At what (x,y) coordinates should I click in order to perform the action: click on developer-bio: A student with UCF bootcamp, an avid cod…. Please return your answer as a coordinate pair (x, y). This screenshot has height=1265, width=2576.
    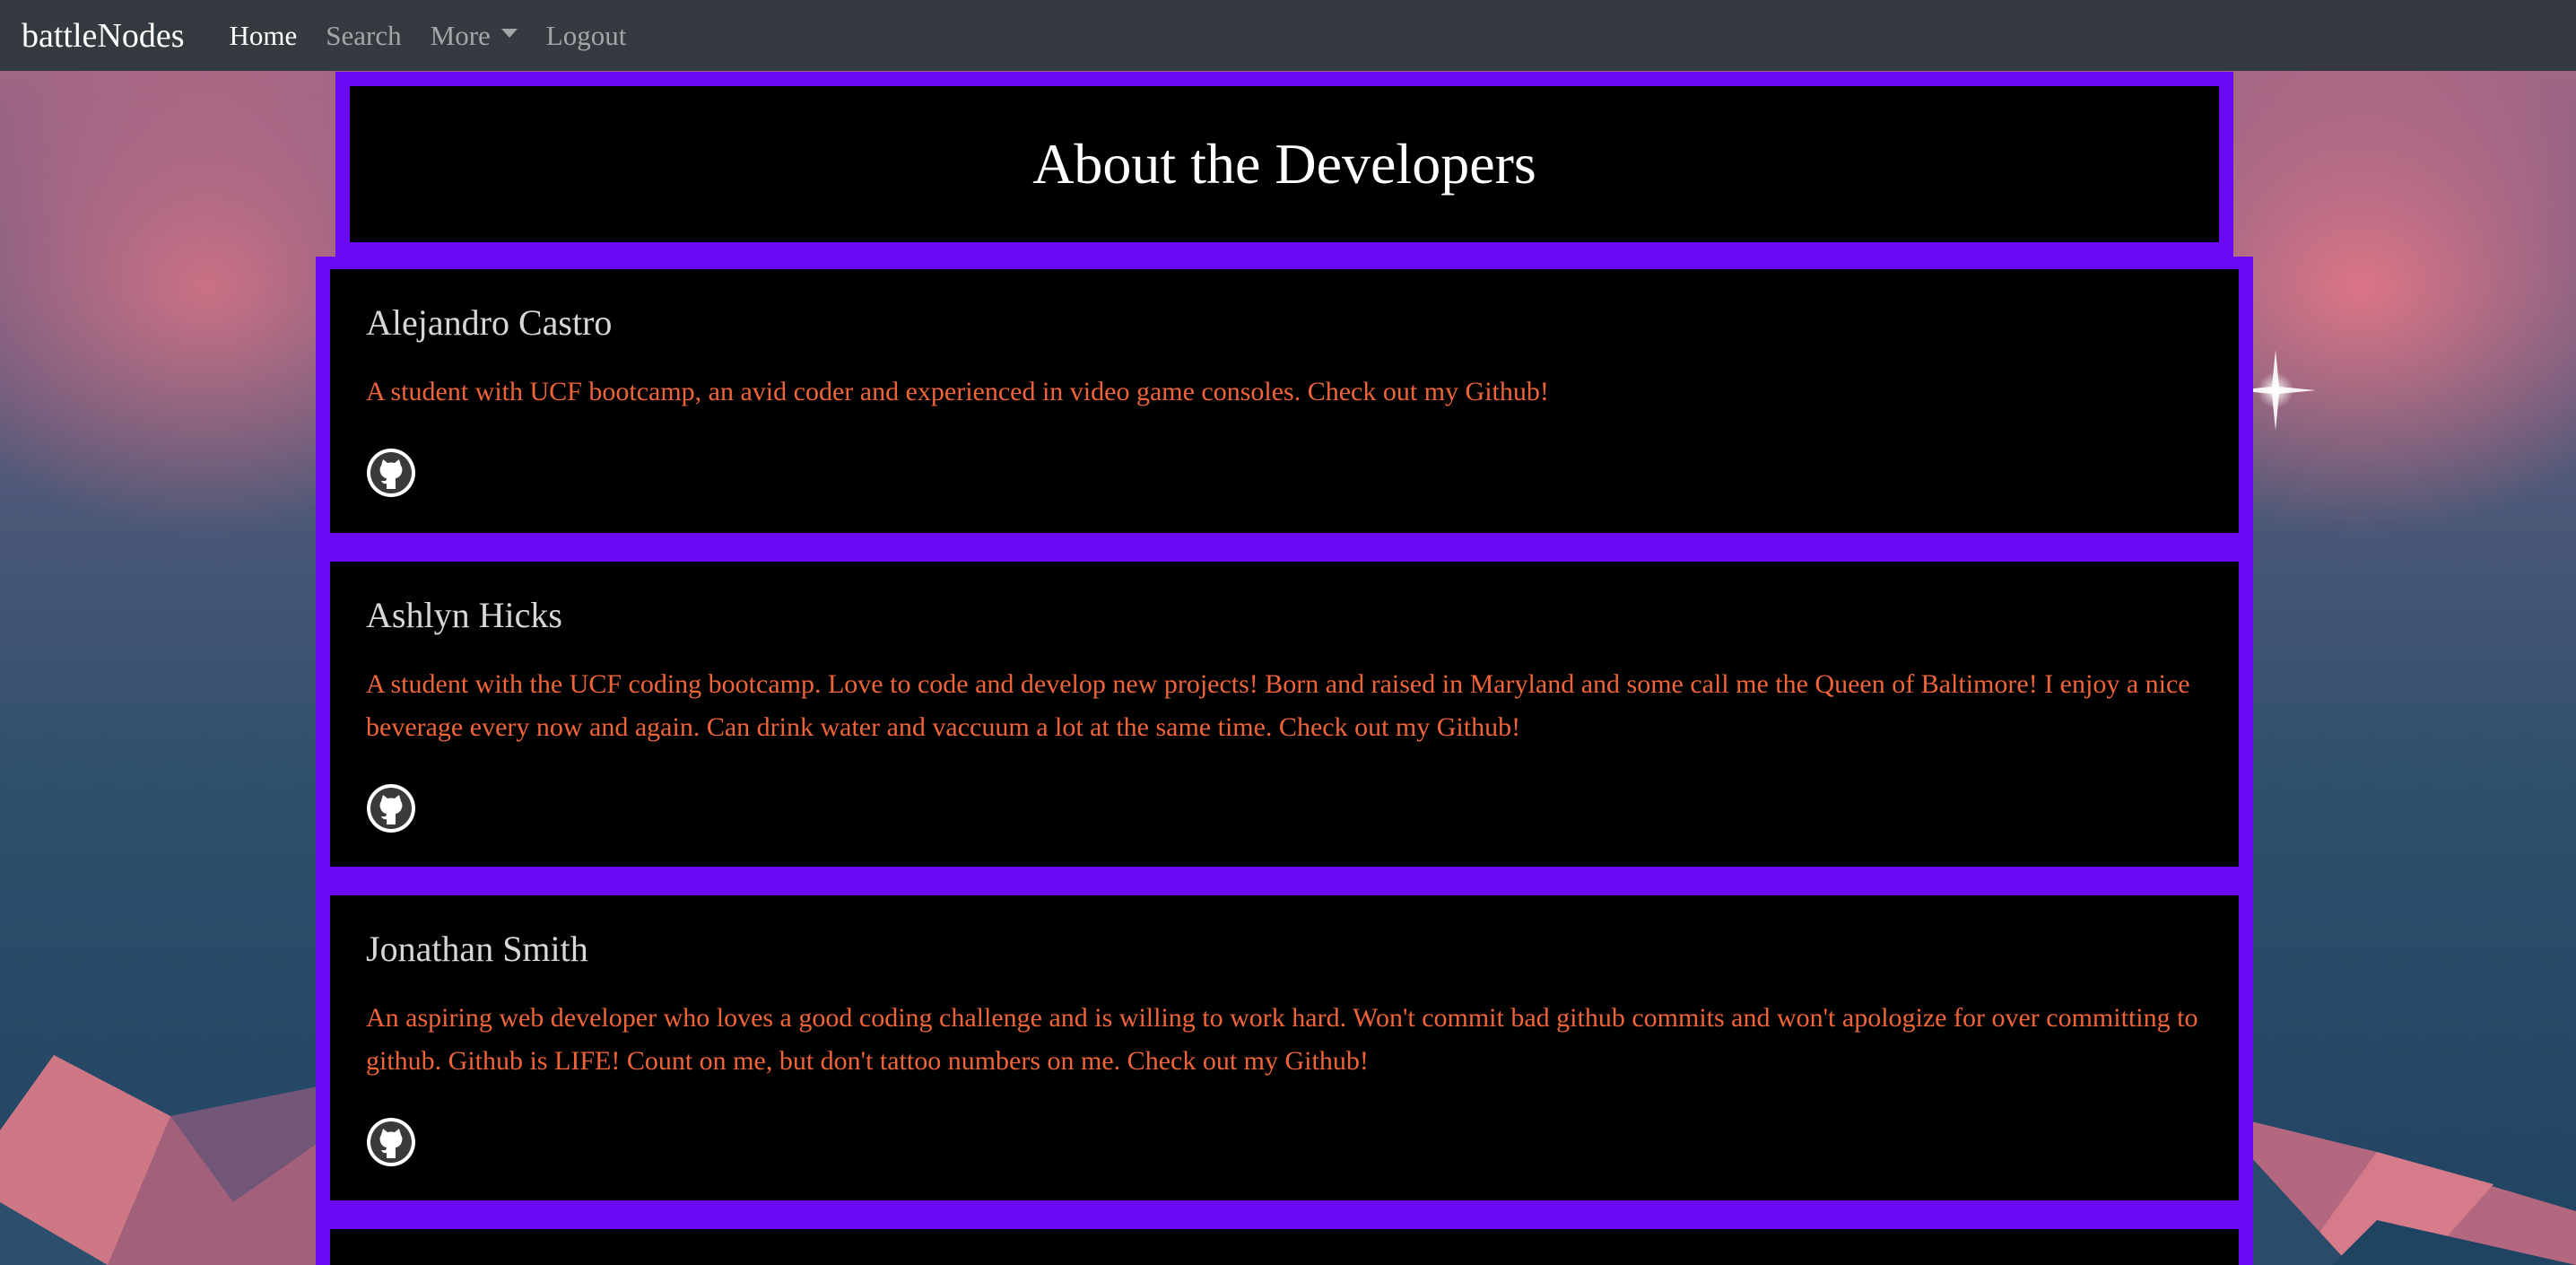
    Looking at the image, I should click on (957, 391).